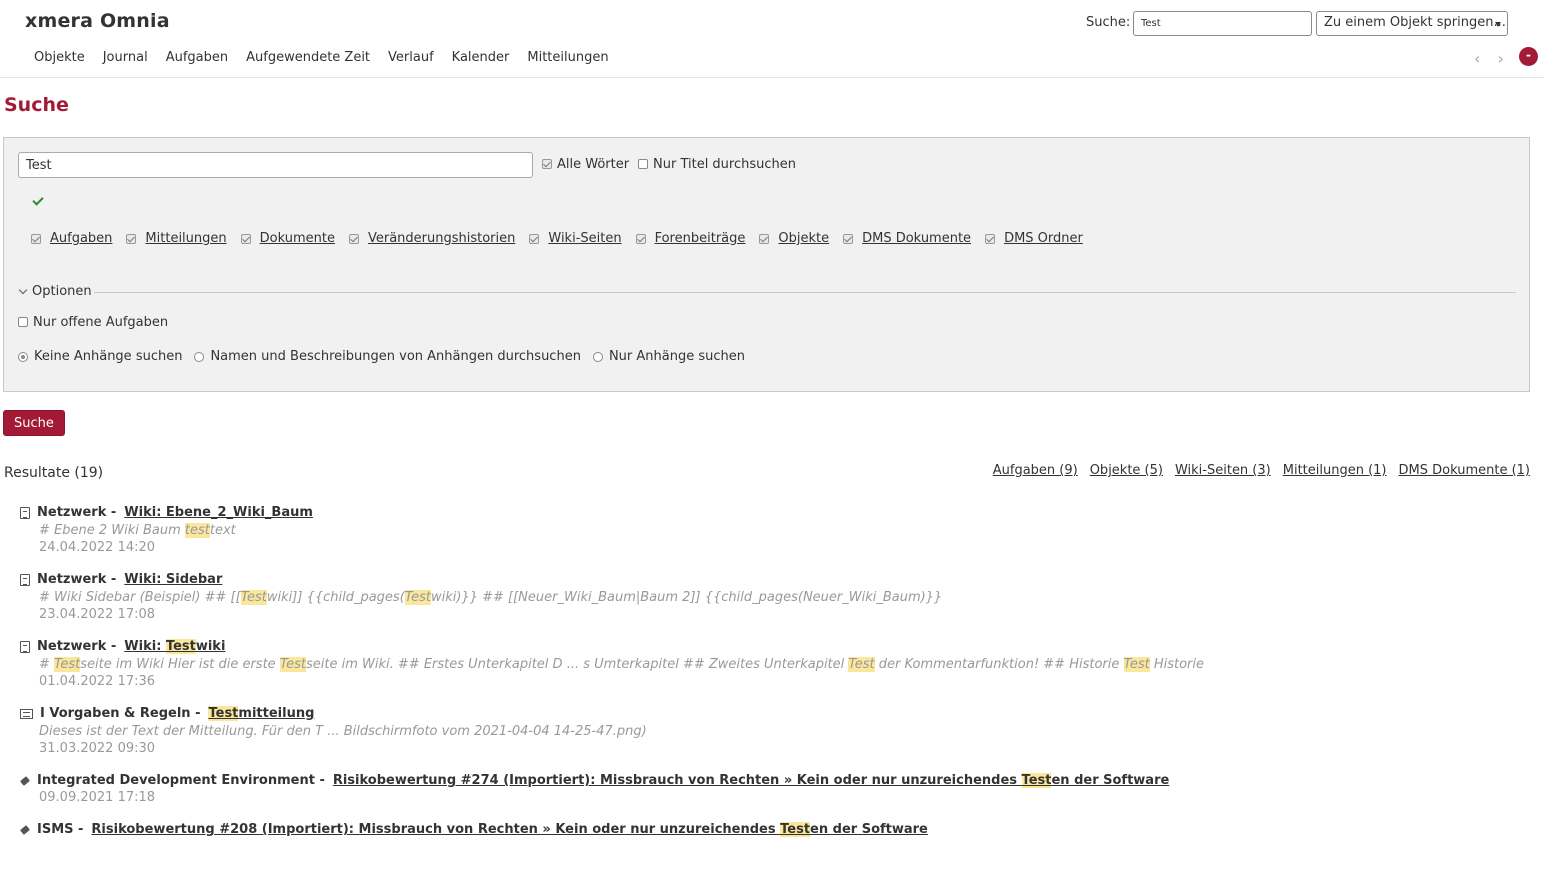 This screenshot has height=876, width=1544. Describe the element at coordinates (643, 164) in the screenshot. I see `titles-only-checkbox` at that location.